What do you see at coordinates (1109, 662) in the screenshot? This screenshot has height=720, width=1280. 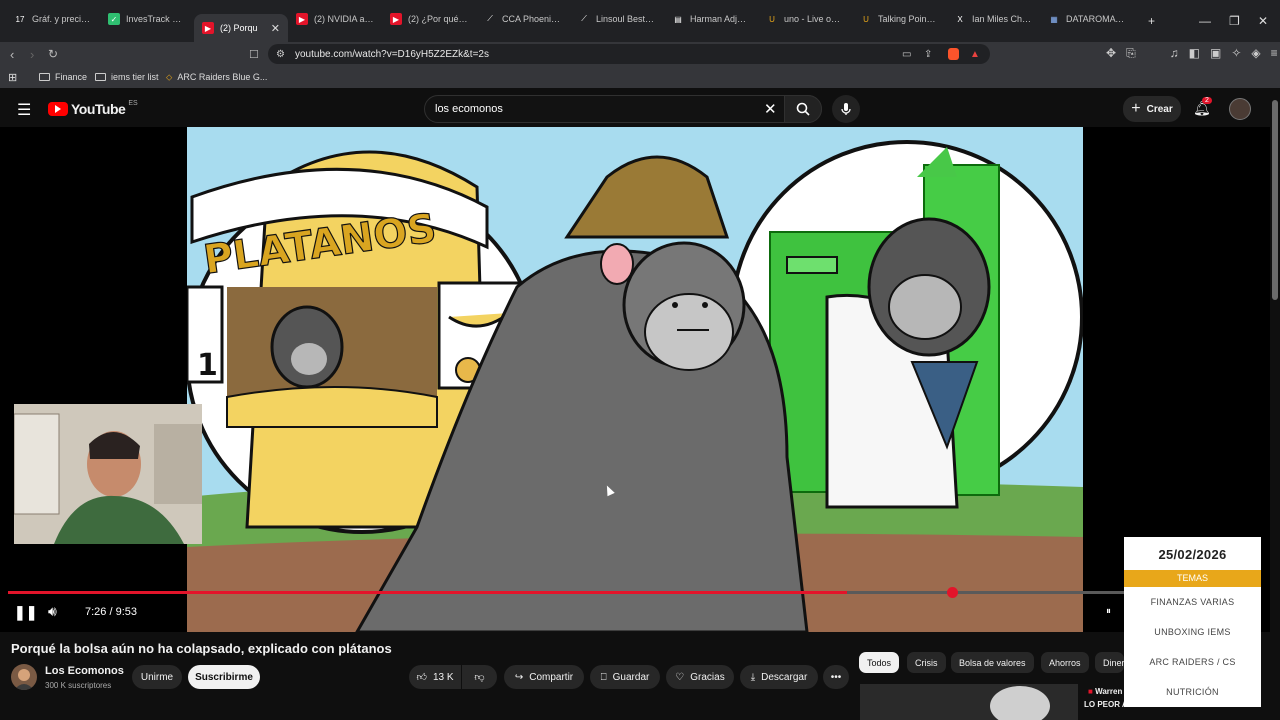 I see `chip-money: Diner` at bounding box center [1109, 662].